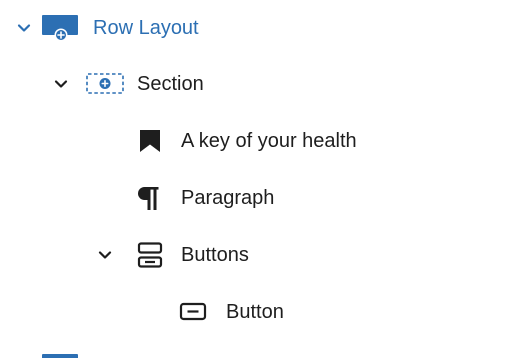 This screenshot has height=358, width=528. Describe the element at coordinates (170, 84) in the screenshot. I see `tree-item-label: Section` at that location.